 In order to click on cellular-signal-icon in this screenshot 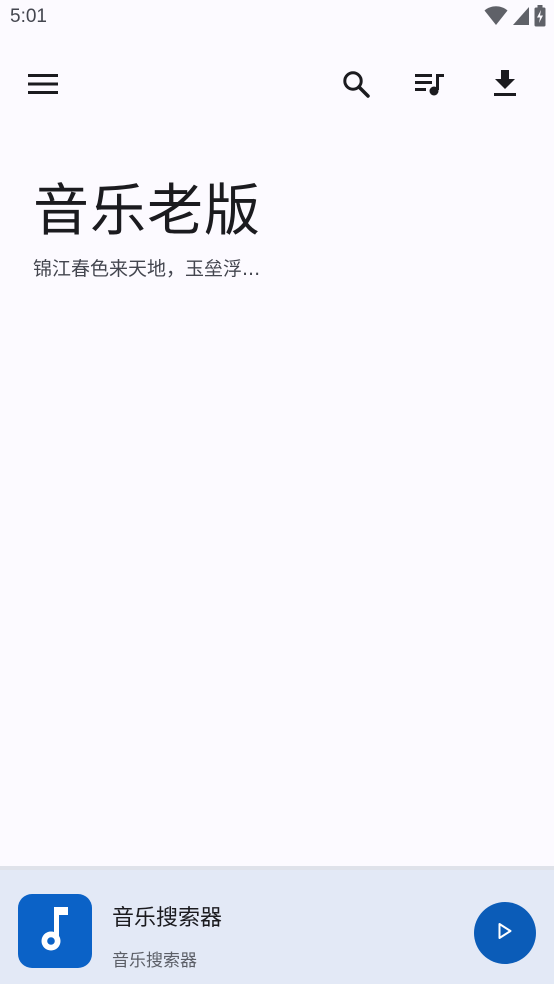, I will do `click(521, 18)`.